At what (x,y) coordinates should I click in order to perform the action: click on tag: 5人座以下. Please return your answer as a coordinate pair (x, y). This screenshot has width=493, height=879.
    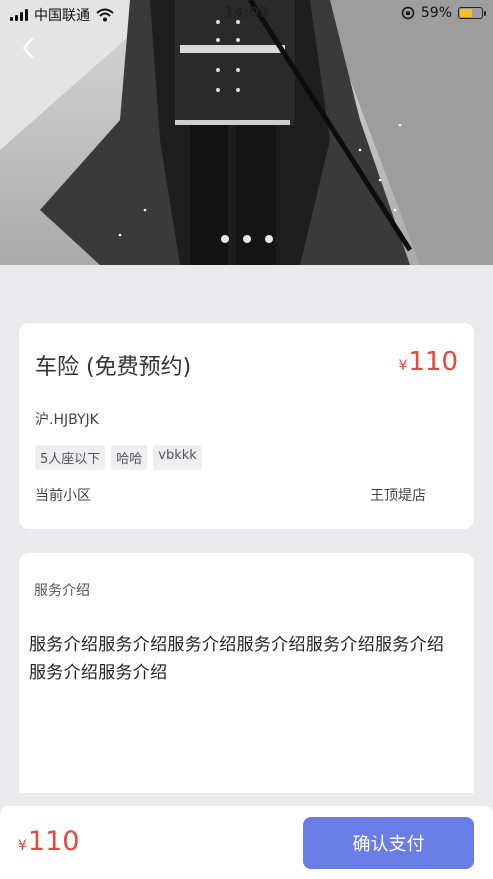
    Looking at the image, I should click on (70, 457).